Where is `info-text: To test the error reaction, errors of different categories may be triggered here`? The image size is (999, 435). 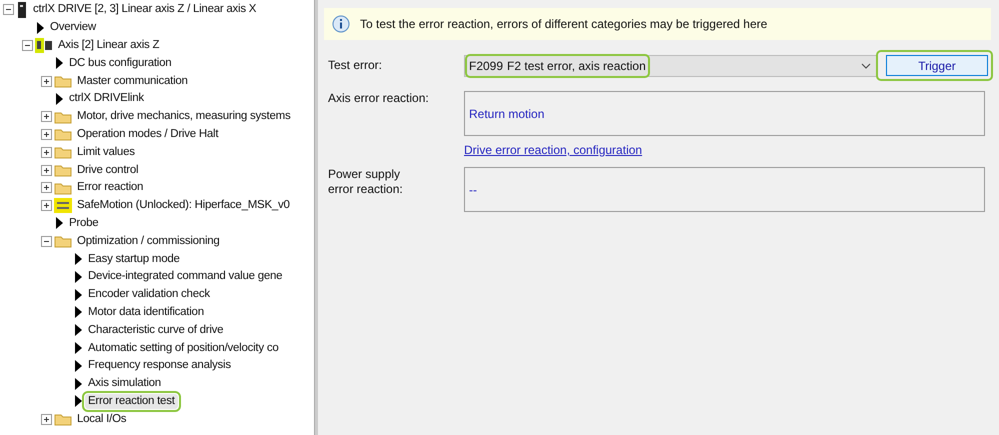
info-text: To test the error reaction, errors of different categories may be triggered here is located at coordinates (564, 24).